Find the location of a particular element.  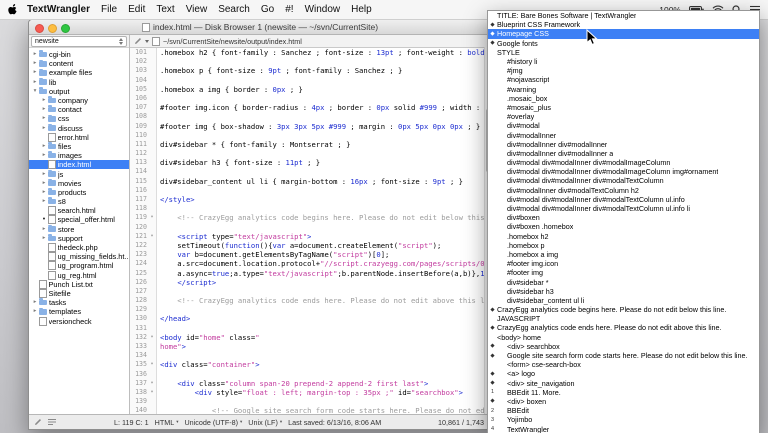

menu-item-file: File is located at coordinates (109, 9).